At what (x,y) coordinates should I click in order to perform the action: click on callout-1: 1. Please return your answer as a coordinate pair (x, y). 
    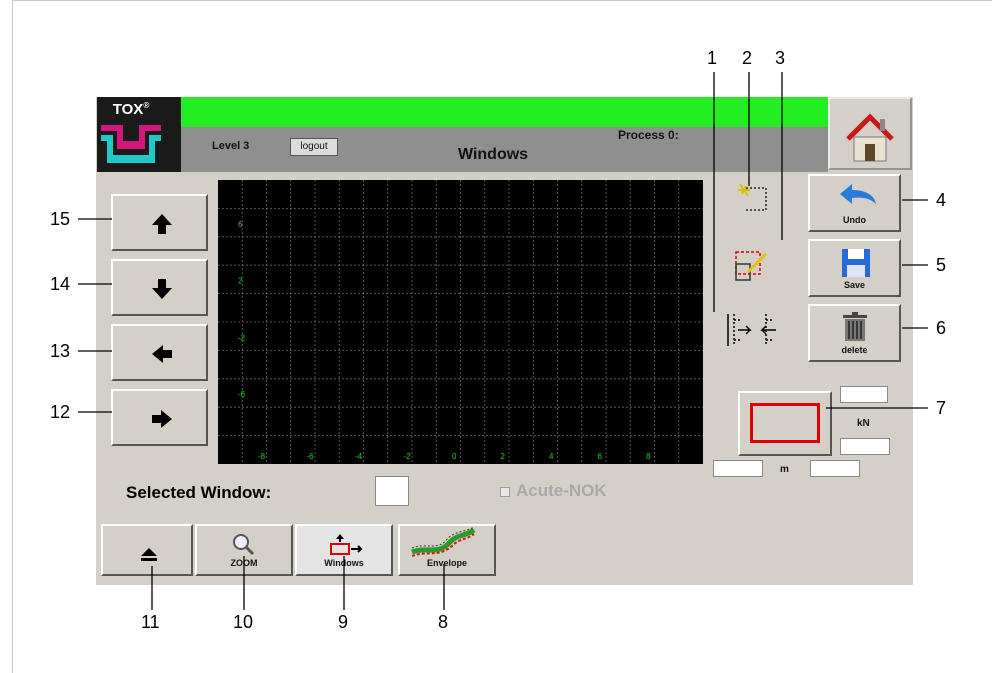
    Looking at the image, I should click on (712, 58).